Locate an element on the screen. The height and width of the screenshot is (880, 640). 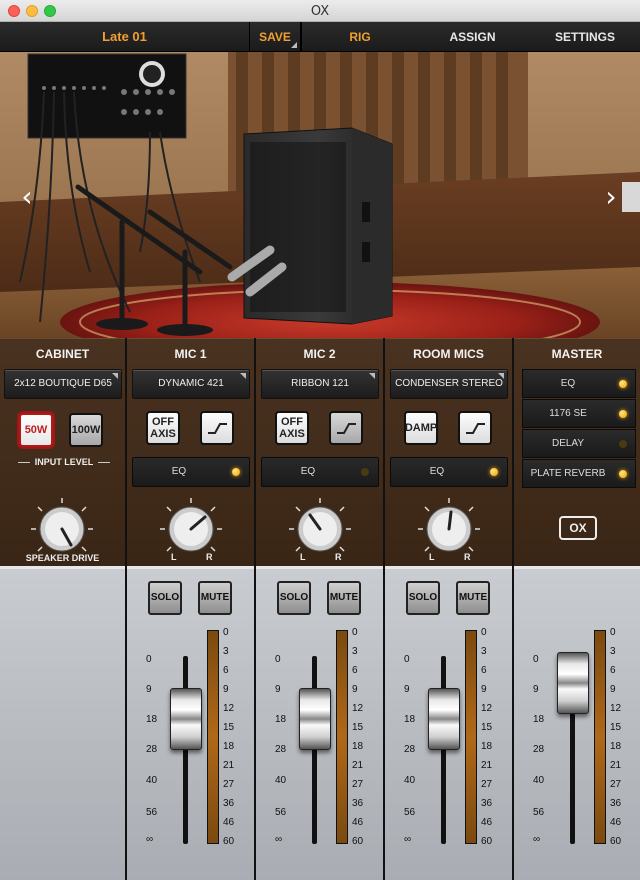
speaker-drive-knob is located at coordinates (62, 527).